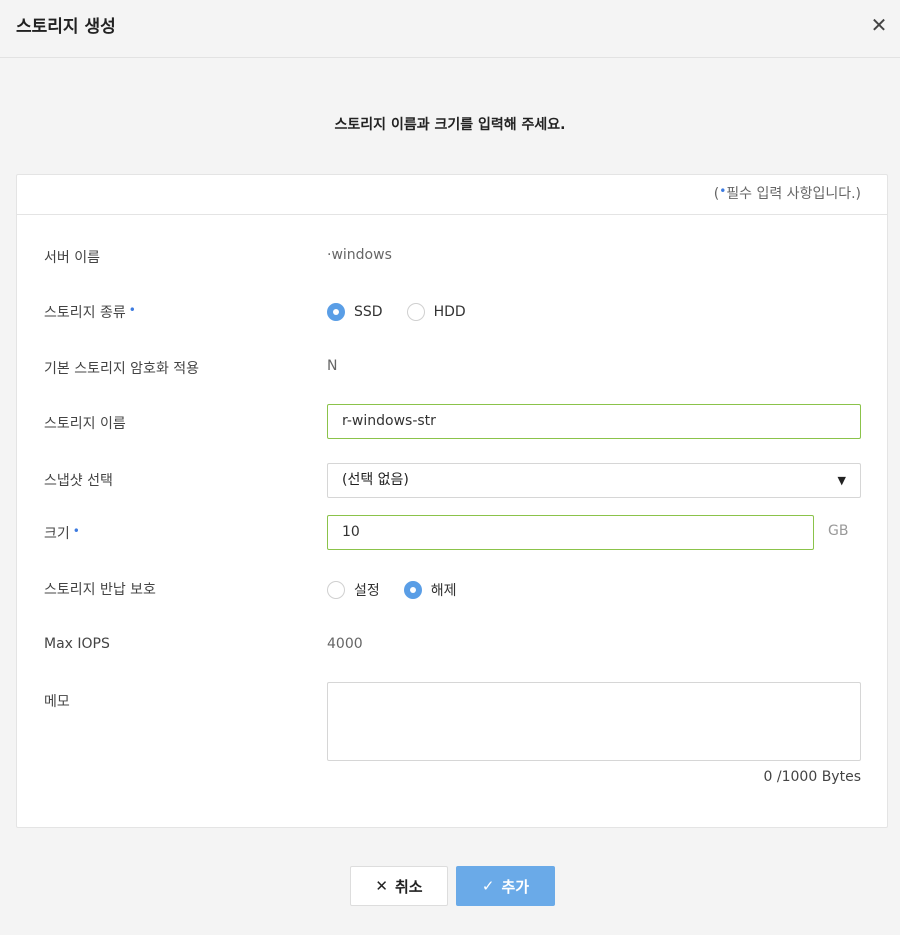 This screenshot has width=900, height=935. What do you see at coordinates (594, 480) in the screenshot?
I see `snapshot-select: (선택 없음) ▼` at bounding box center [594, 480].